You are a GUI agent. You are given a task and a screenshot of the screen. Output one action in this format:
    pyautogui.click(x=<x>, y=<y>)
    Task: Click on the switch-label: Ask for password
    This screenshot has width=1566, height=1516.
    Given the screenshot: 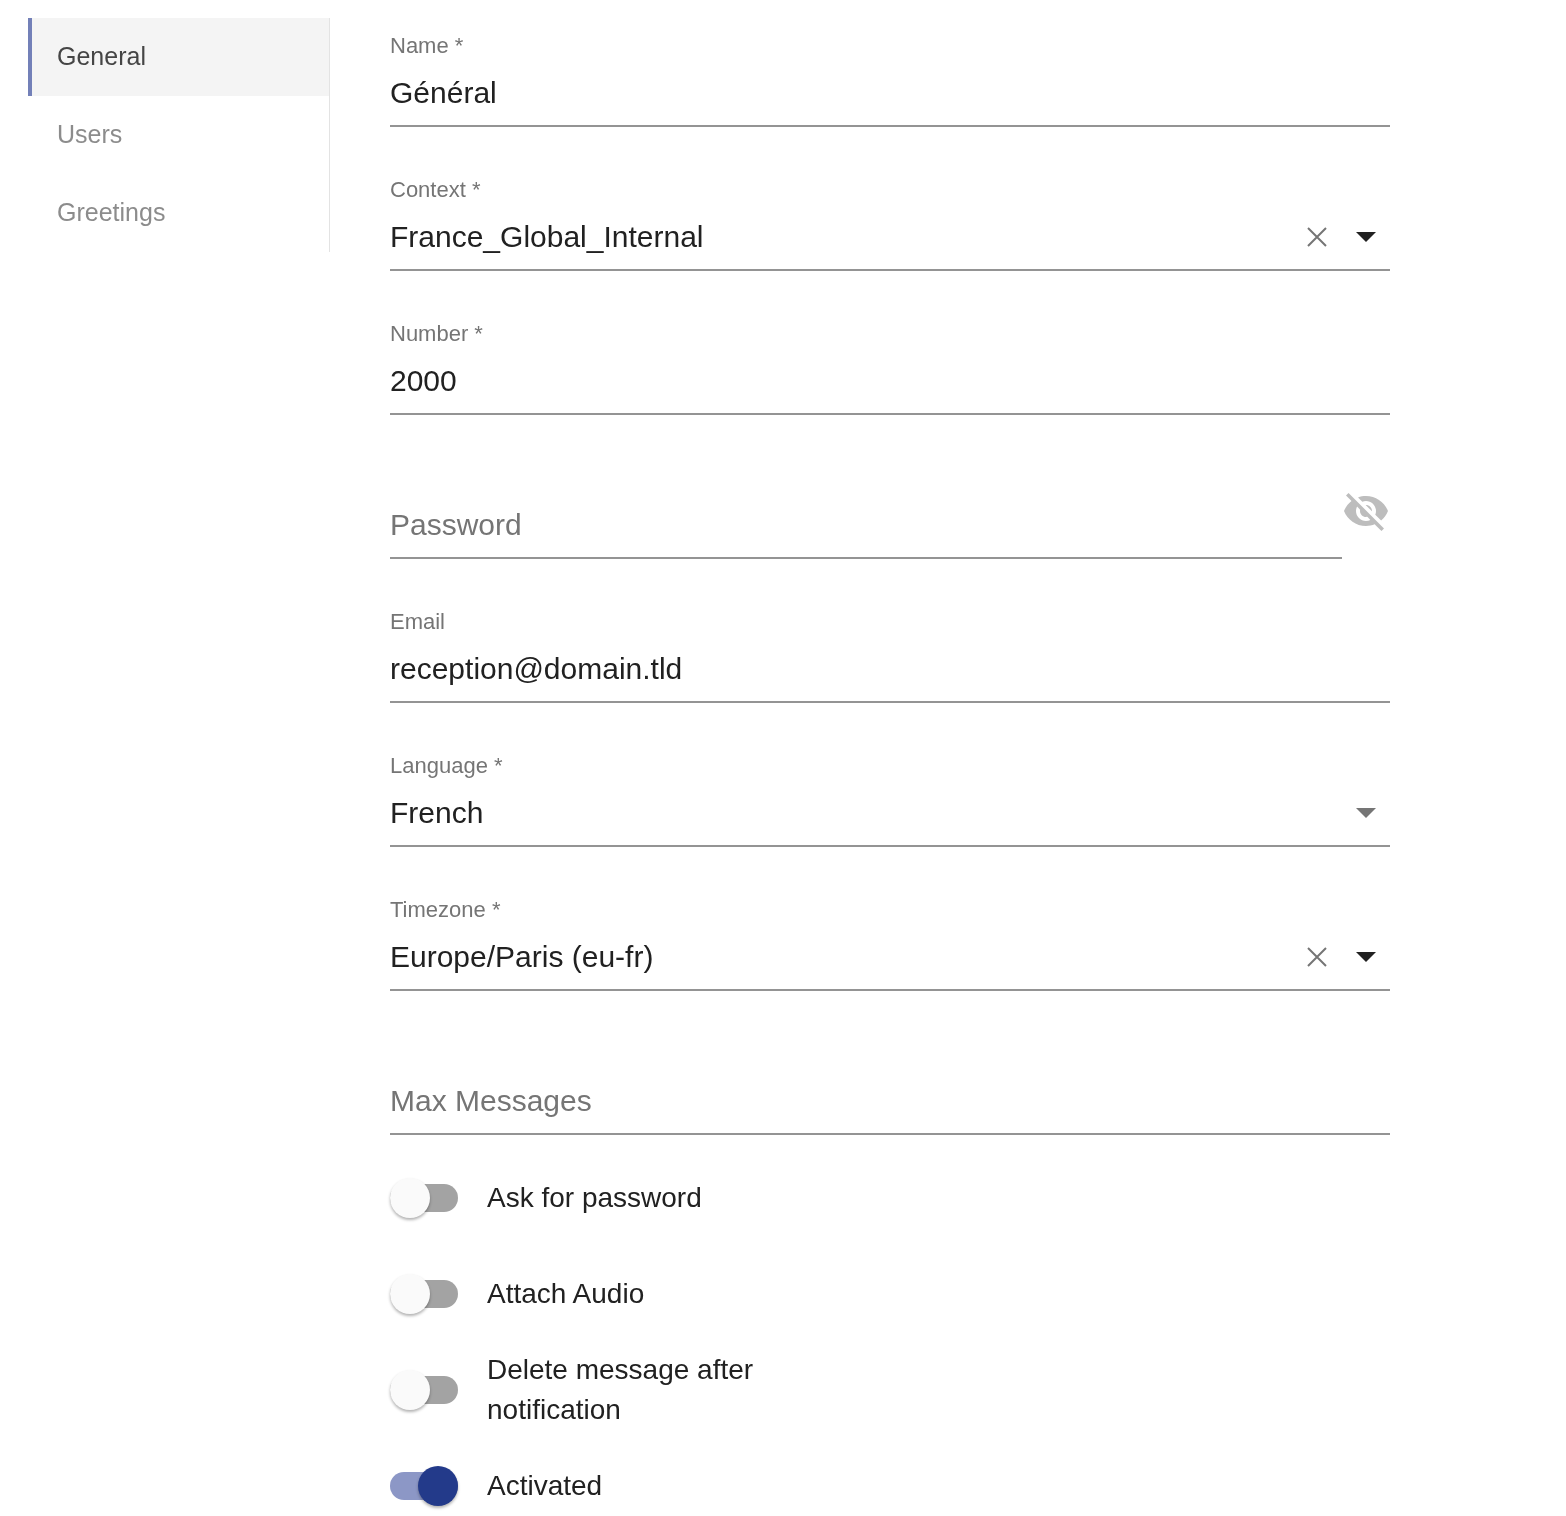 What is the action you would take?
    pyautogui.click(x=594, y=1198)
    